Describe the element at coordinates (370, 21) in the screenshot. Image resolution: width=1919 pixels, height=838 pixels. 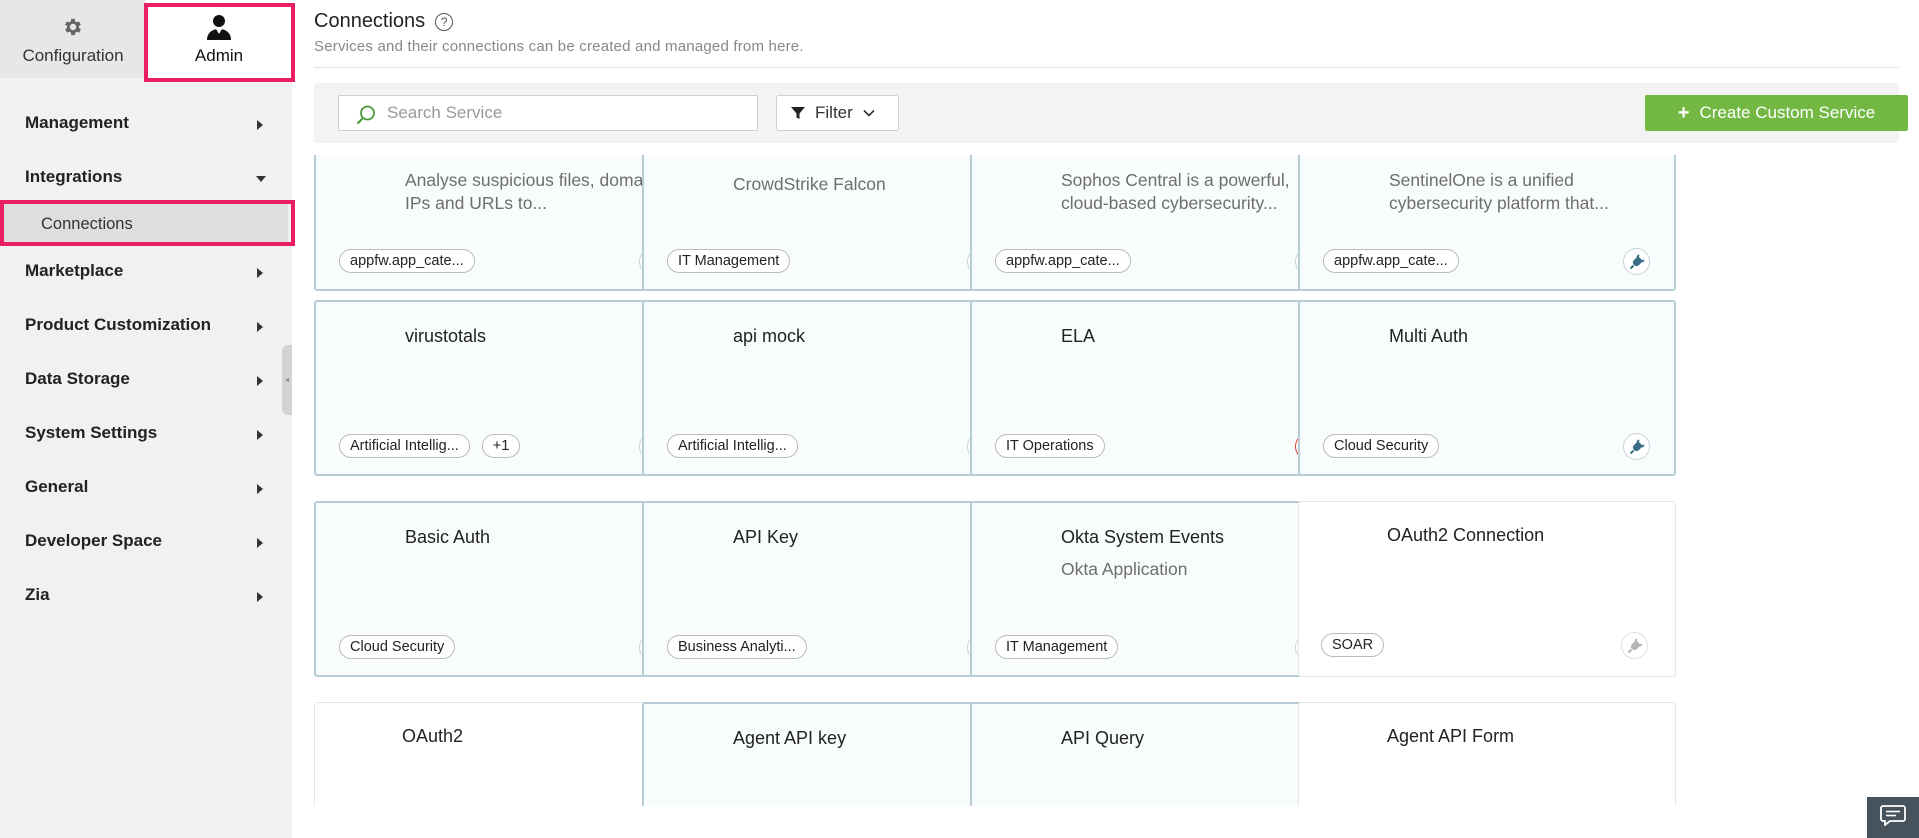
I see `page-title: Connections` at that location.